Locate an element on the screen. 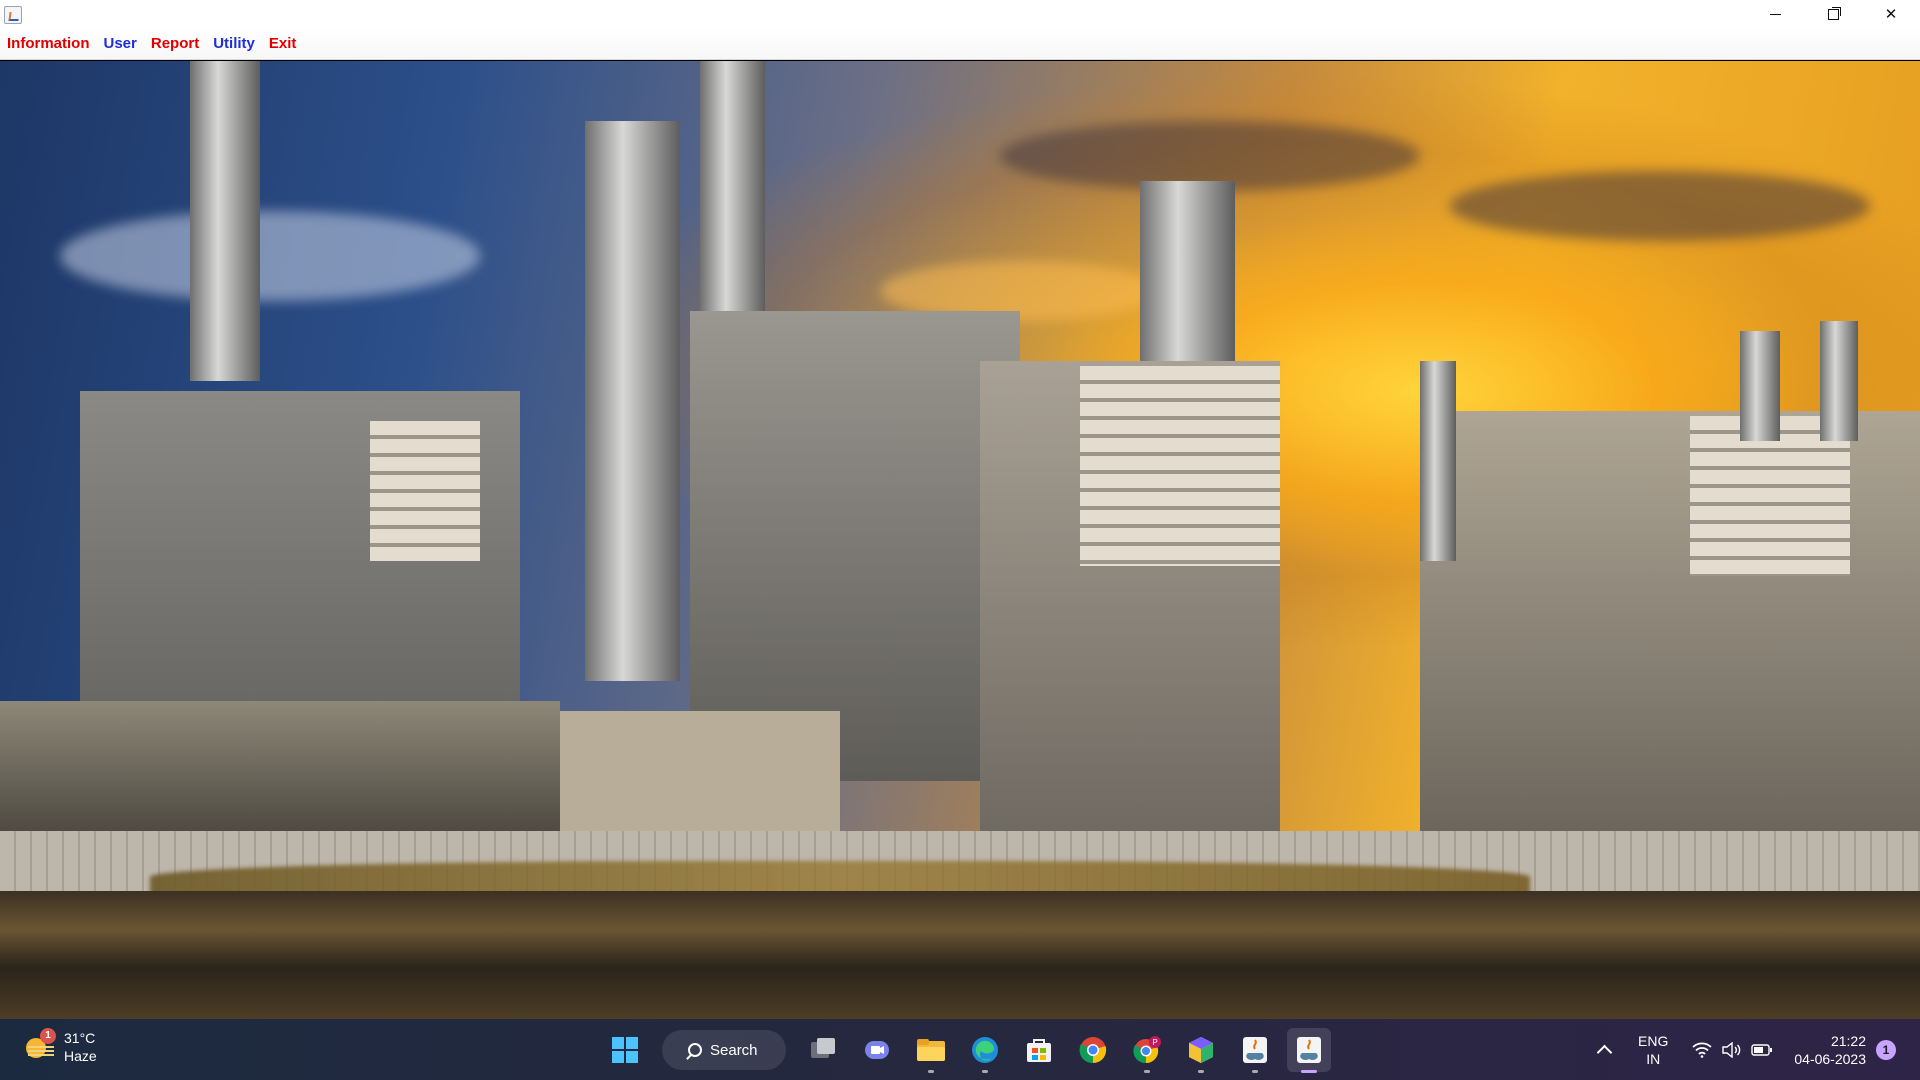 The image size is (1920, 1080). battery-icon is located at coordinates (1762, 1050).